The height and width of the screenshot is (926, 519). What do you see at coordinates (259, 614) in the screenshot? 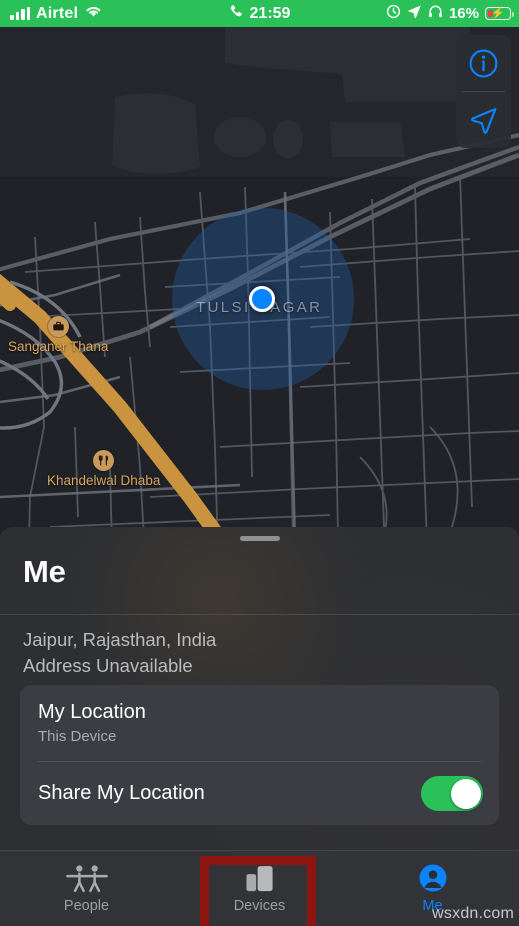
I see `sheet-title-divider` at bounding box center [259, 614].